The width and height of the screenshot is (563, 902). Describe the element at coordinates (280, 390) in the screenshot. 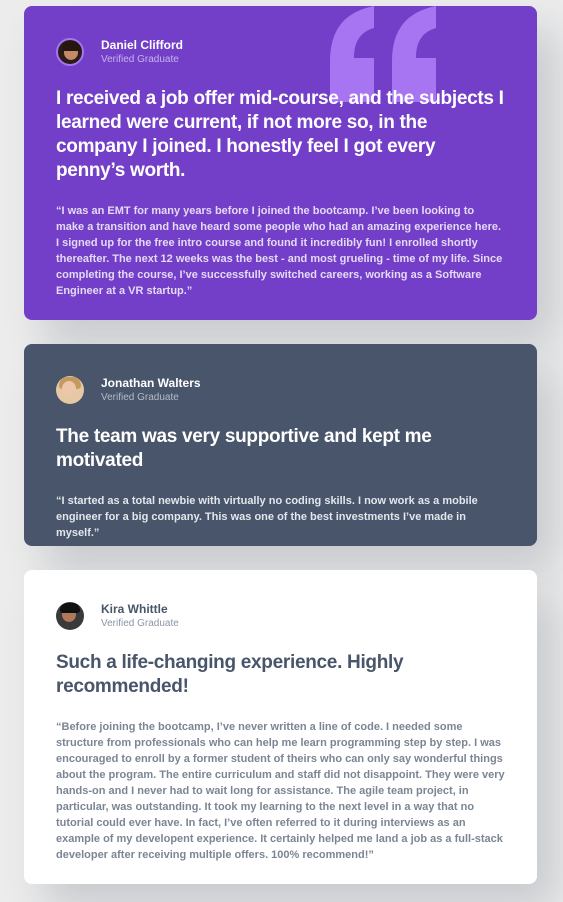

I see `author-info: Jonathan Walters Verified Graduate` at that location.